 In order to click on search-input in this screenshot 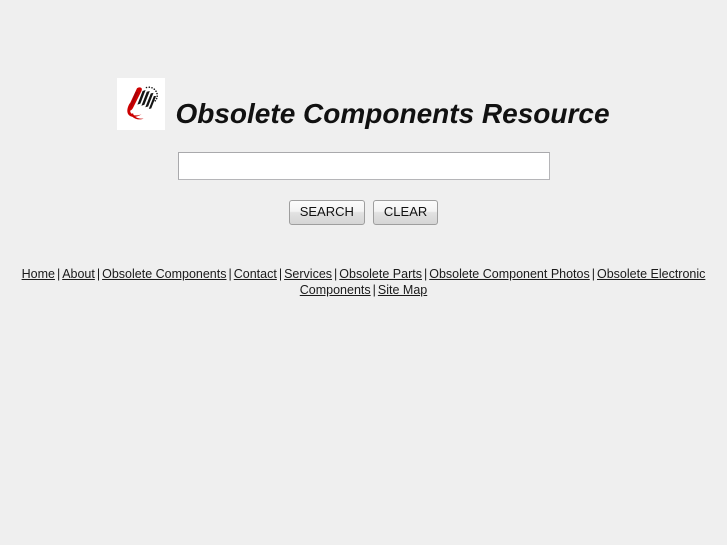, I will do `click(363, 166)`.